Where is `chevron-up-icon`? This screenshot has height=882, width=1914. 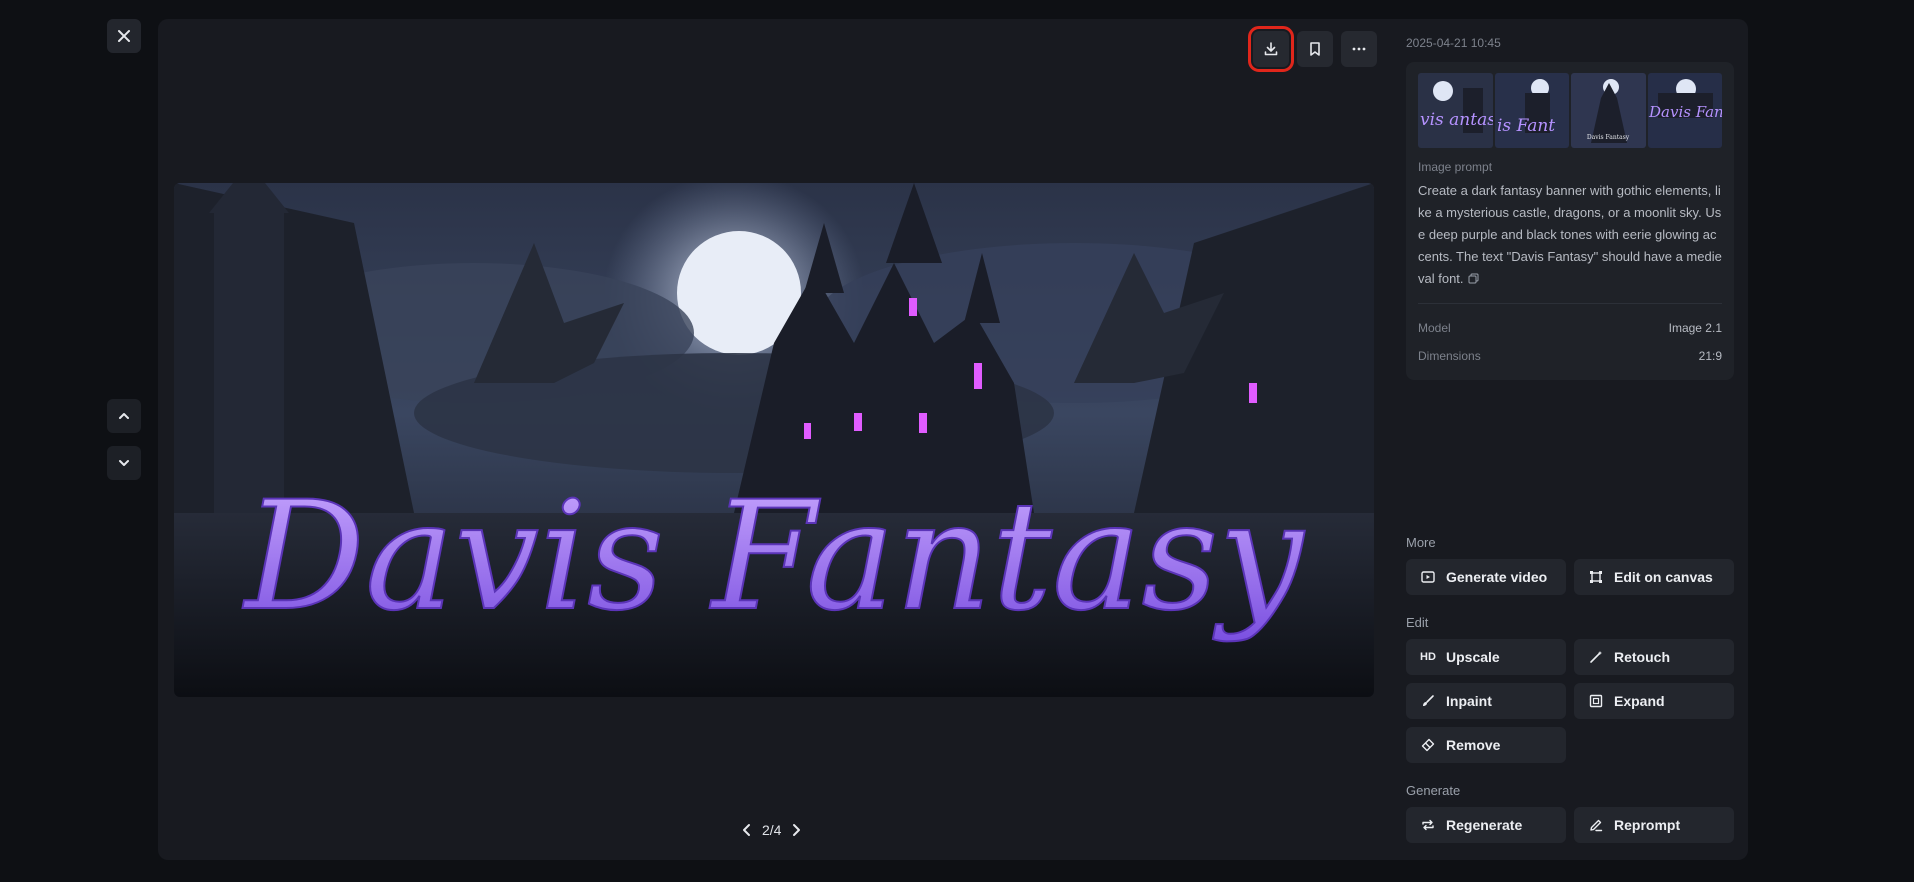
chevron-up-icon is located at coordinates (124, 416).